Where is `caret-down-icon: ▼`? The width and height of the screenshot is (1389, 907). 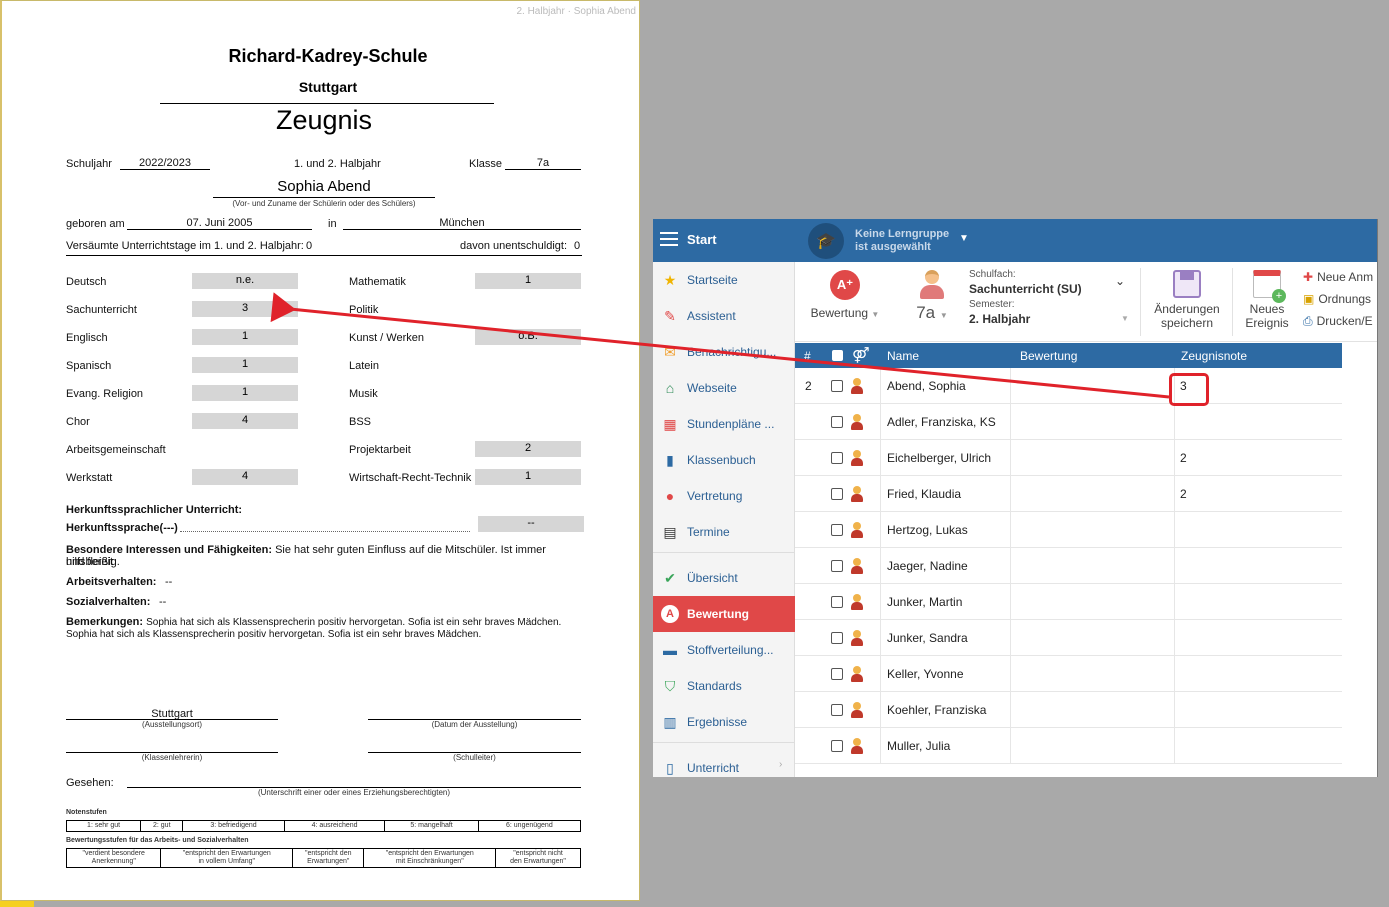
caret-down-icon: ▼ is located at coordinates (964, 238).